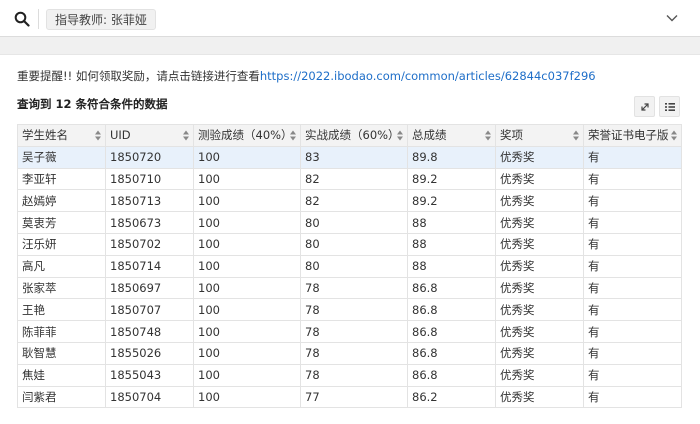 This screenshot has height=424, width=700. Describe the element at coordinates (61, 353) in the screenshot. I see `table-cell: 耿智慧` at that location.